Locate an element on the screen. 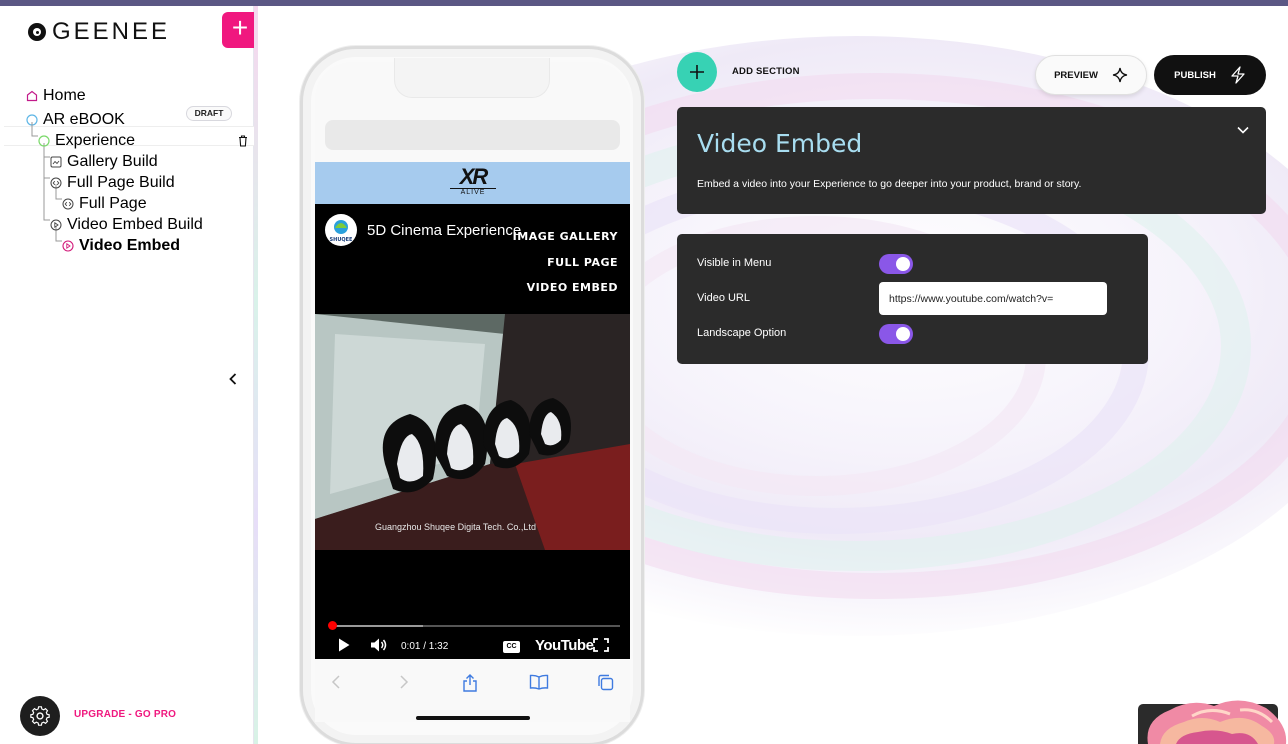  visible-in-menu-label: Visible in Menu is located at coordinates (734, 263).